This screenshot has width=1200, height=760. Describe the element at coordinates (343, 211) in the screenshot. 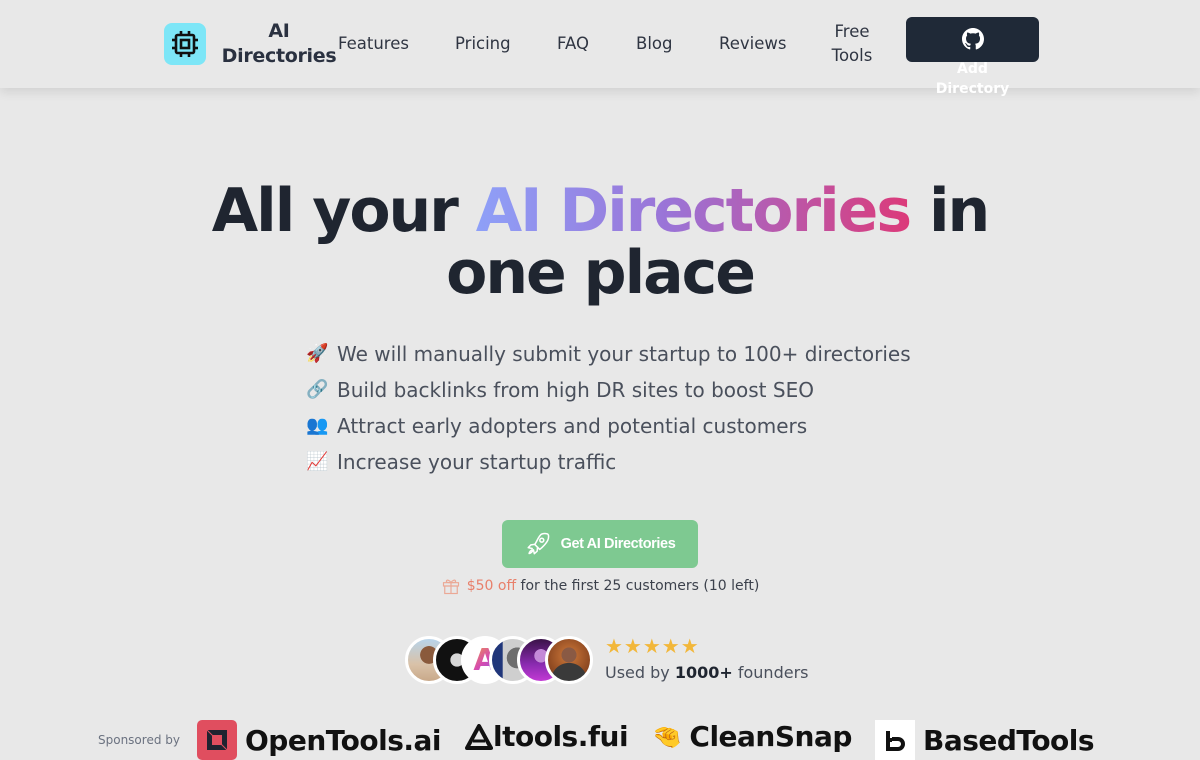

I see `hero-title-part-1: All your` at that location.